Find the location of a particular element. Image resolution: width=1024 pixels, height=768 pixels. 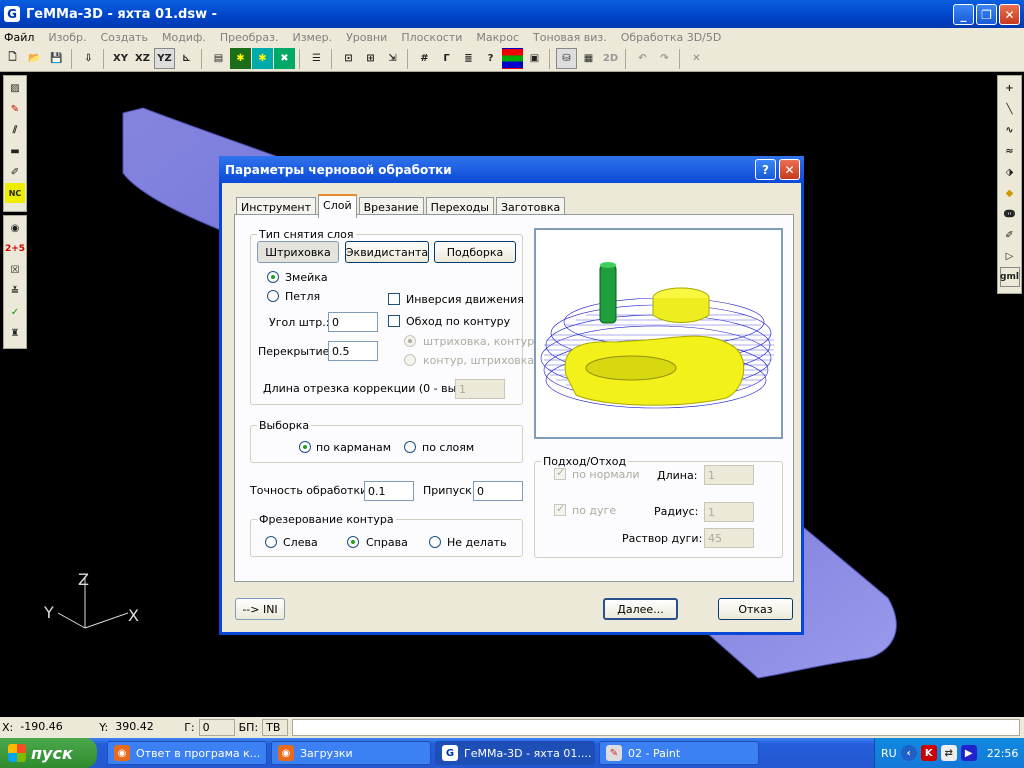

zoom-out-icon: ⇲ is located at coordinates (392, 58).